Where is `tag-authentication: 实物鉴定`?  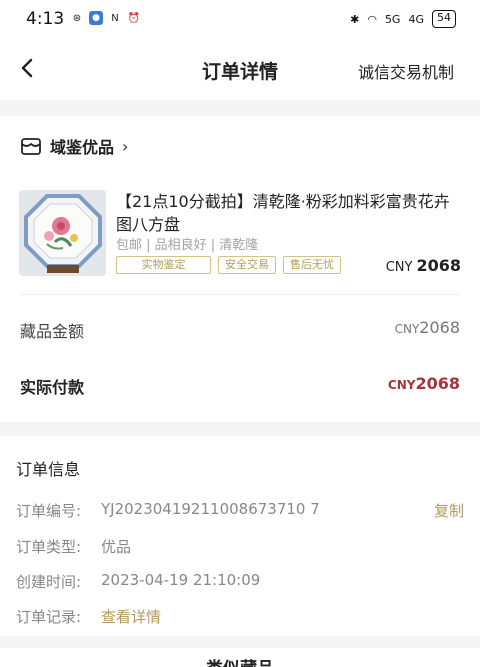
tag-authentication: 实物鉴定 is located at coordinates (163, 265).